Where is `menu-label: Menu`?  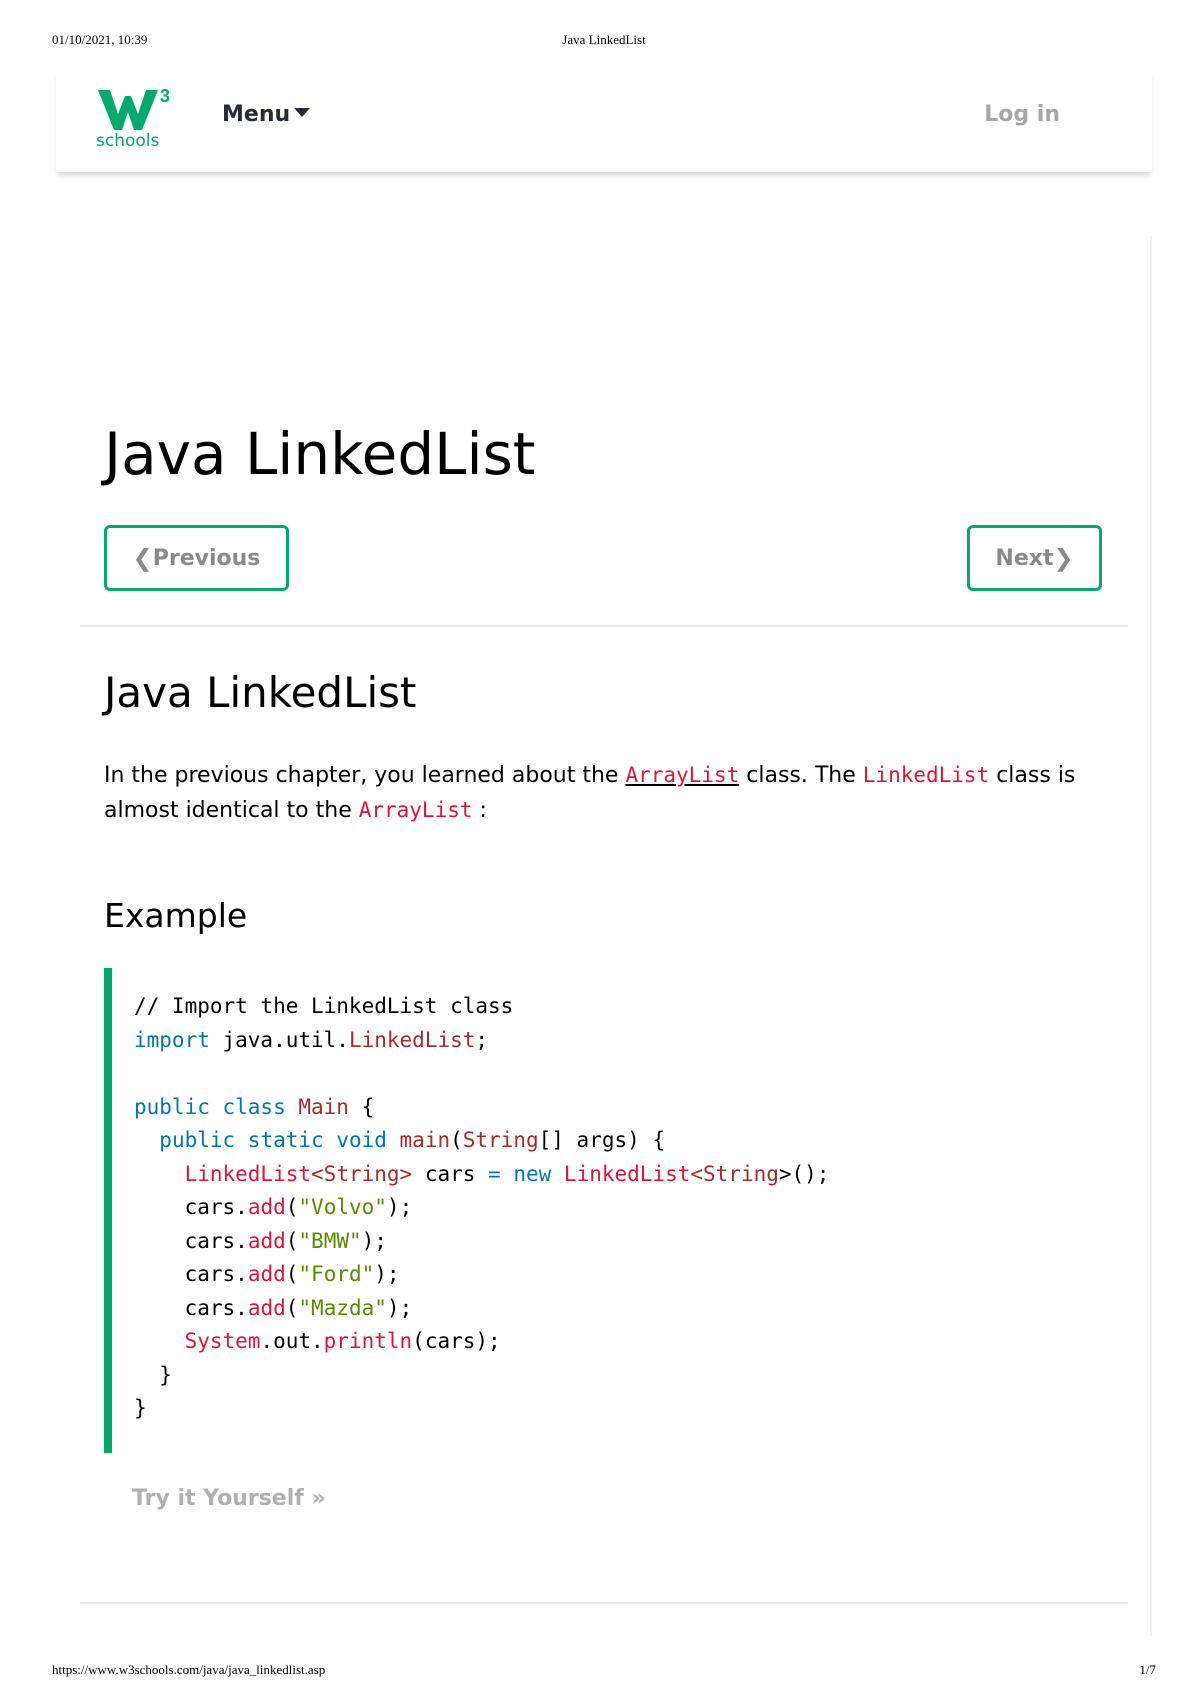 menu-label: Menu is located at coordinates (256, 114).